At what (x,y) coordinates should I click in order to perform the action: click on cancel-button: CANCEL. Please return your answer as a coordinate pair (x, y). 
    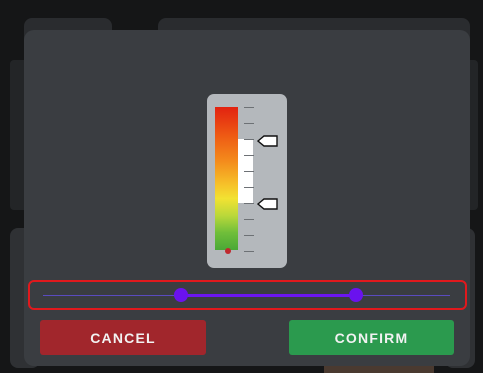
    Looking at the image, I should click on (123, 337).